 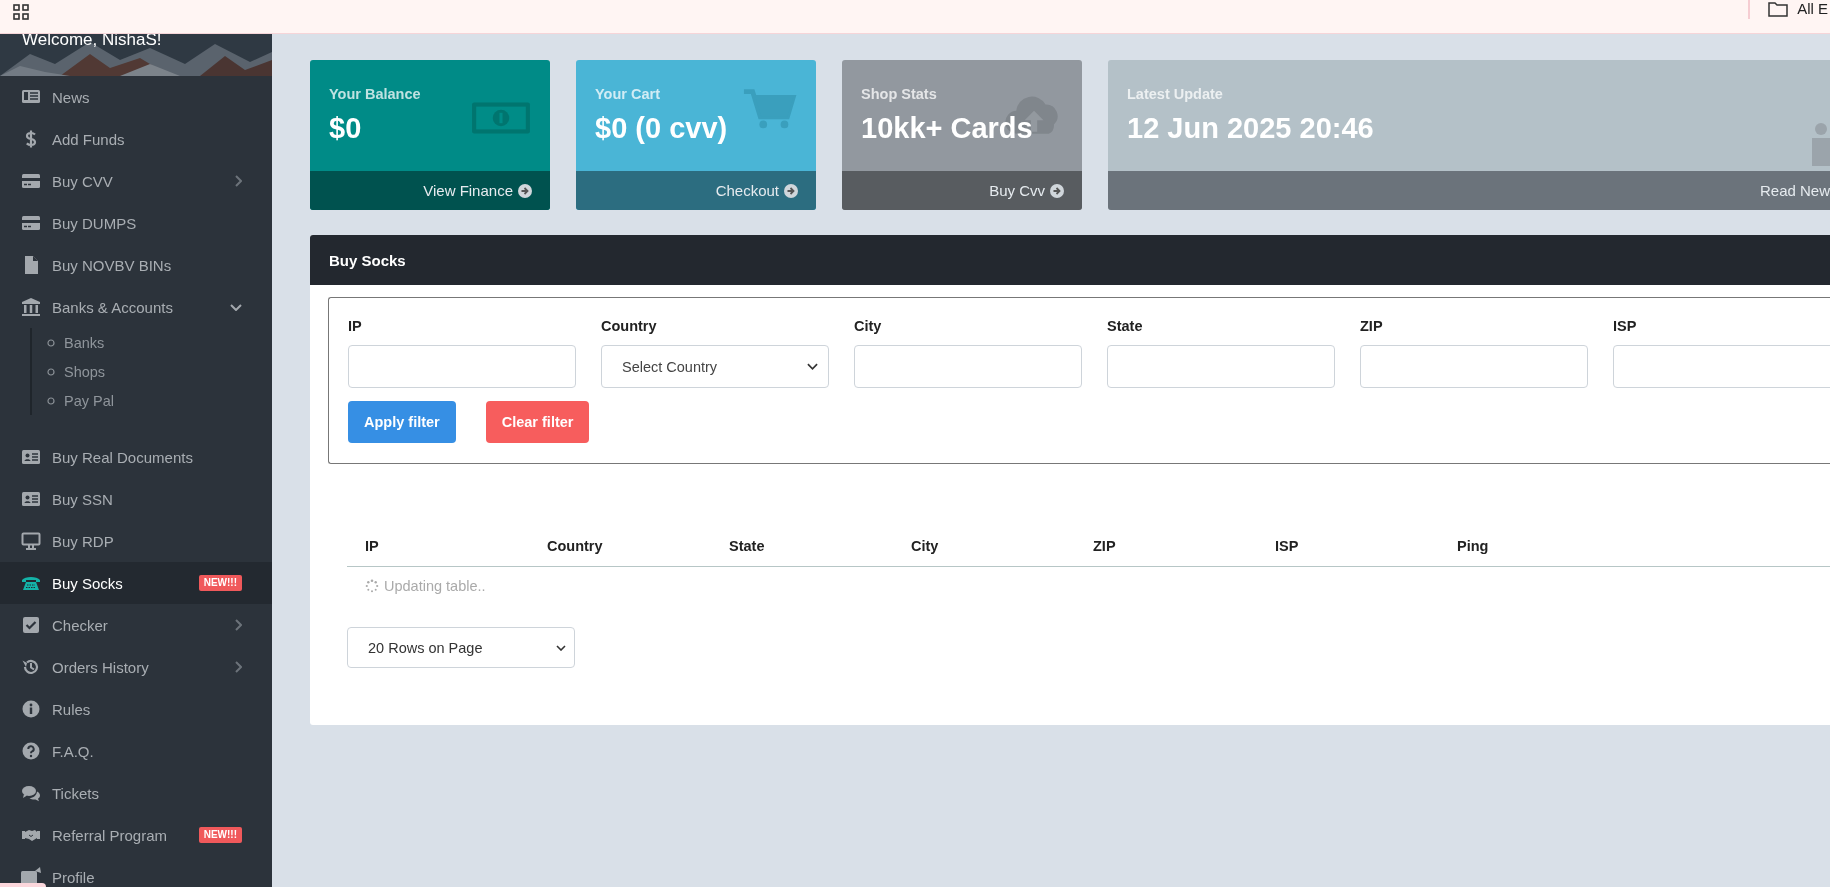 I want to click on column-header: IP, so click(x=372, y=546).